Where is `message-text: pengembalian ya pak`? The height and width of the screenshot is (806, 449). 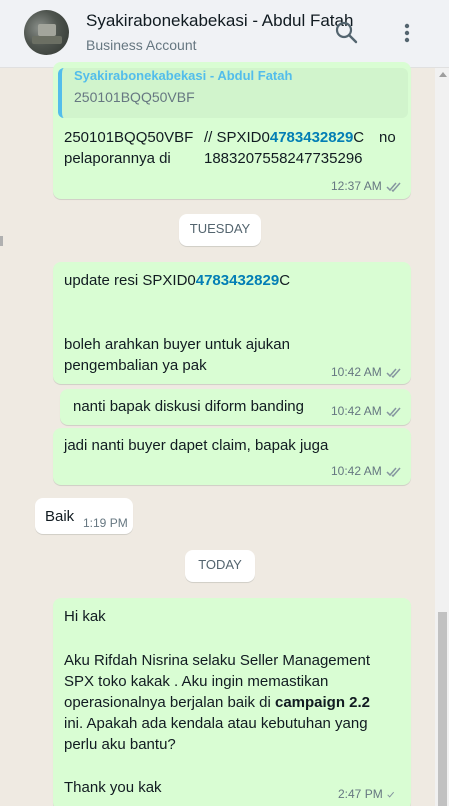
message-text: pengembalian ya pak is located at coordinates (135, 365).